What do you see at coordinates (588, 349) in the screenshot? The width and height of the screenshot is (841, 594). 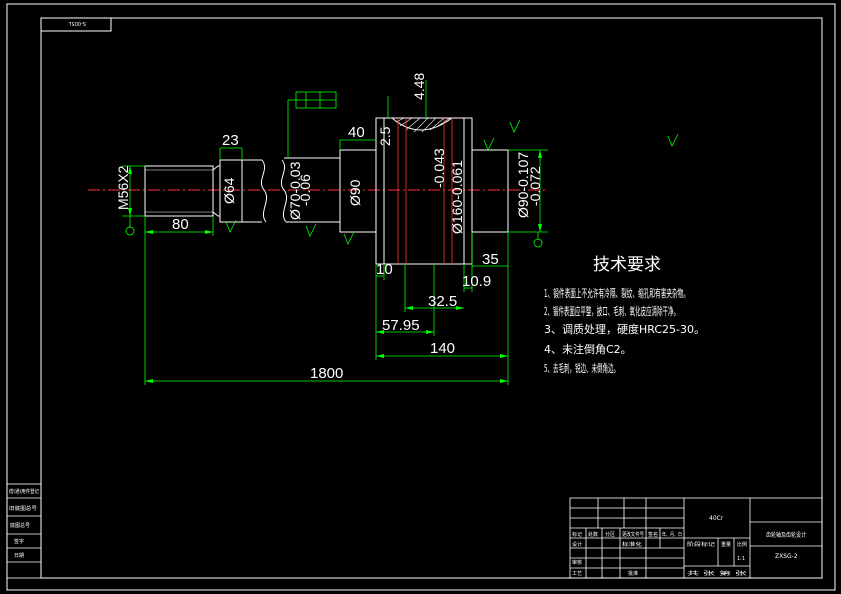 I see `tech-item-4: 4、未注倒角C2。` at bounding box center [588, 349].